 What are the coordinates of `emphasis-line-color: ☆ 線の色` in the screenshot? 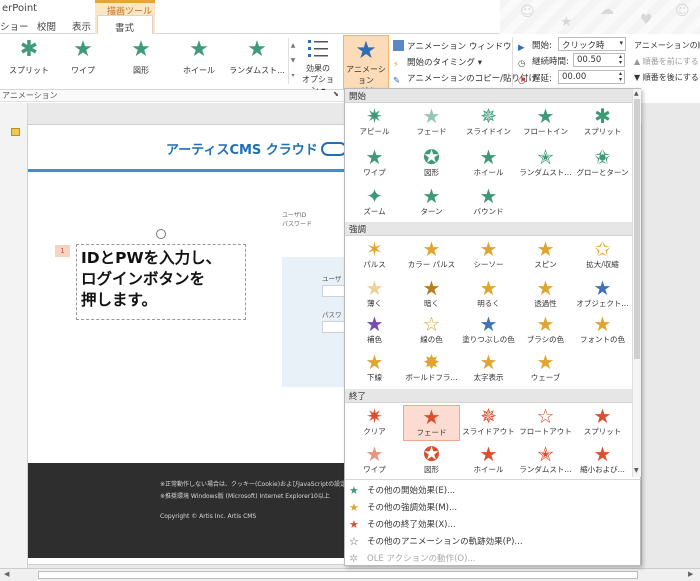 It's located at (431, 331).